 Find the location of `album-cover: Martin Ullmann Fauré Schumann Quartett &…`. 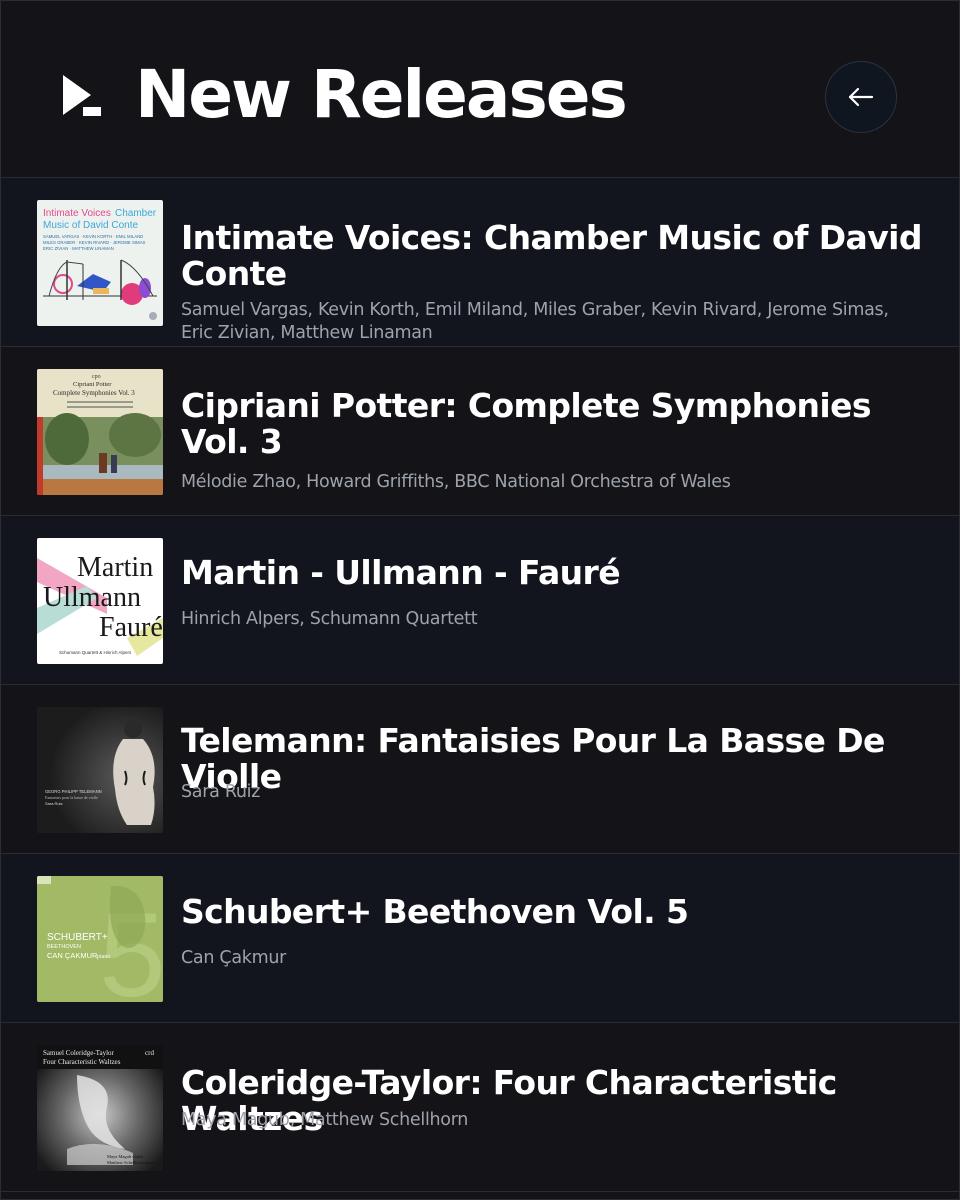

album-cover: Martin Ullmann Fauré Schumann Quartett &… is located at coordinates (100, 601).